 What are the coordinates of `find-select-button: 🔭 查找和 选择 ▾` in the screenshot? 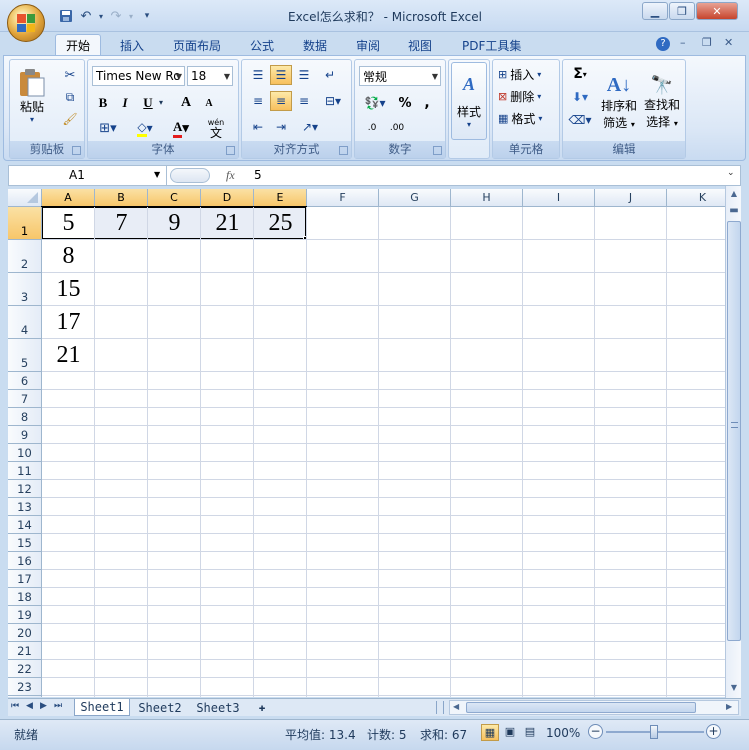 It's located at (662, 102).